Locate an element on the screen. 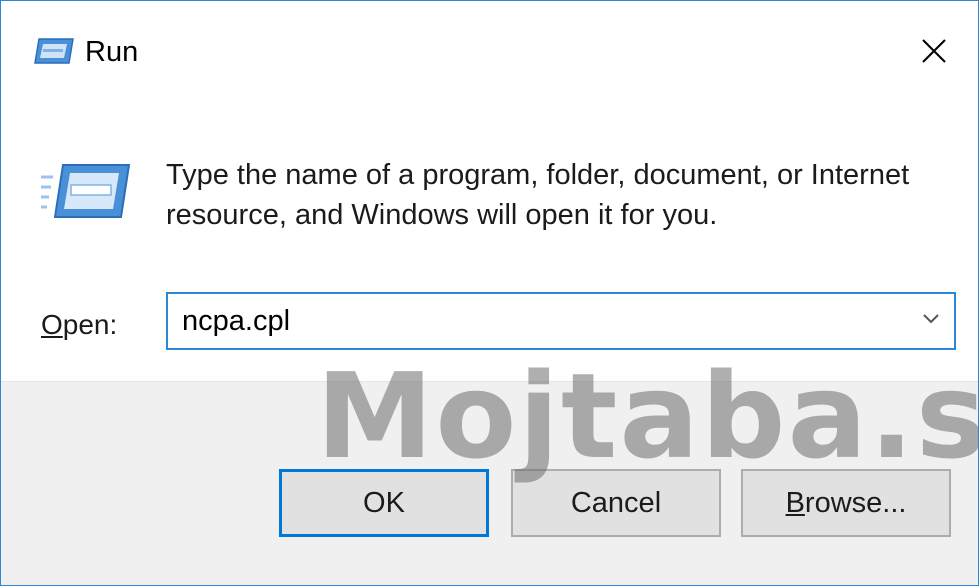  open-input: ncpa.cpl is located at coordinates (236, 321).